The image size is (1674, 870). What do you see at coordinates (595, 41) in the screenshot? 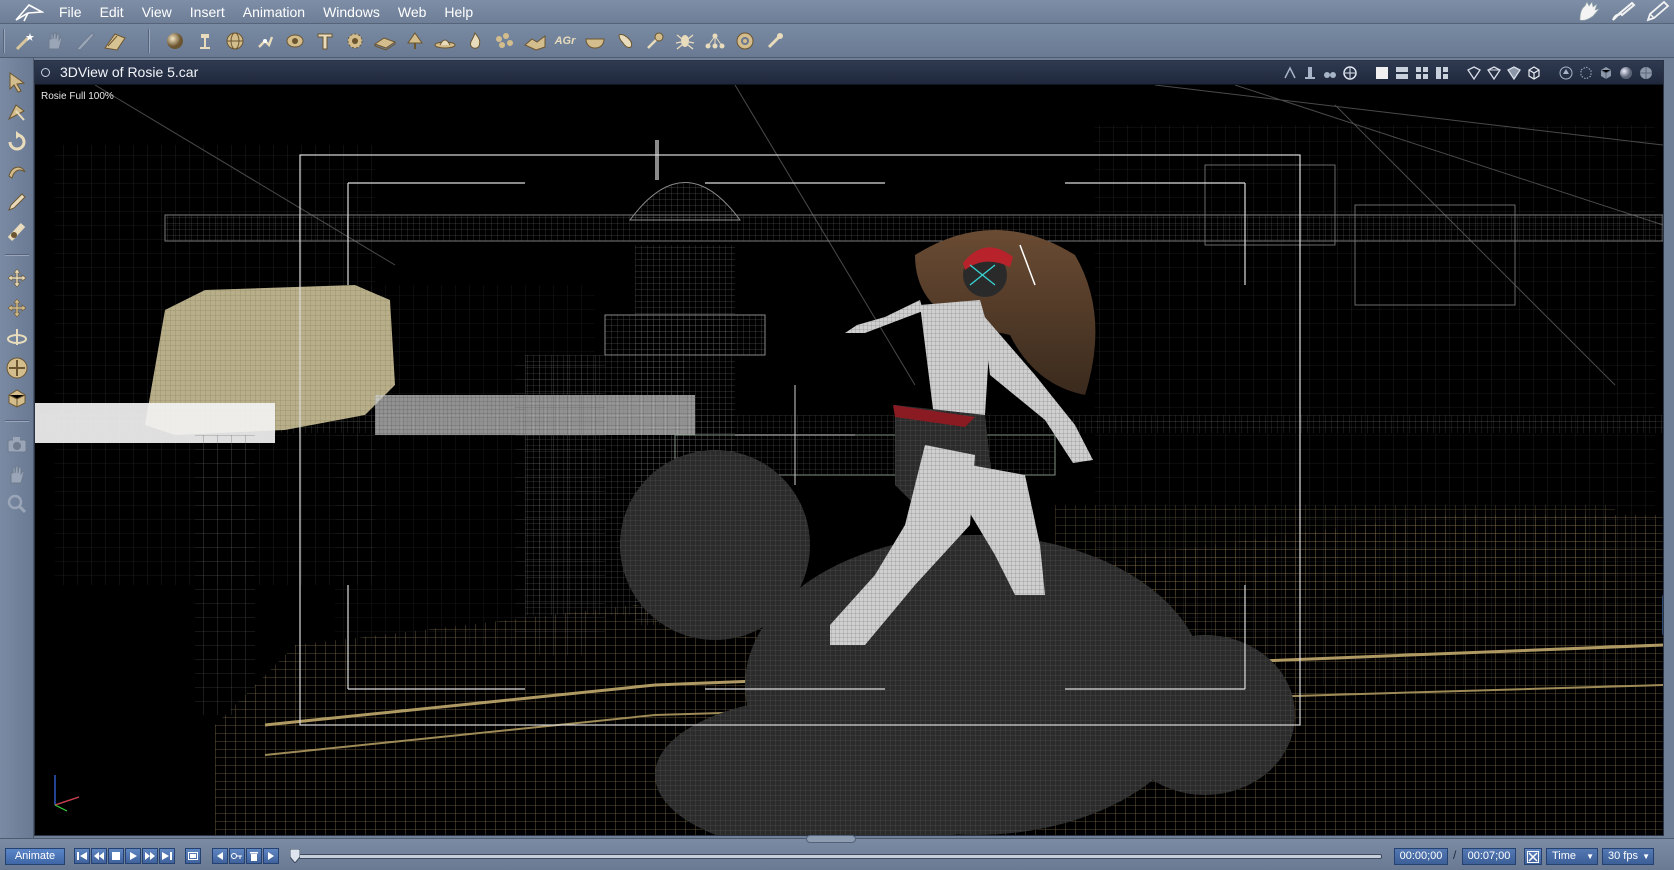
I see `bowl-icon` at bounding box center [595, 41].